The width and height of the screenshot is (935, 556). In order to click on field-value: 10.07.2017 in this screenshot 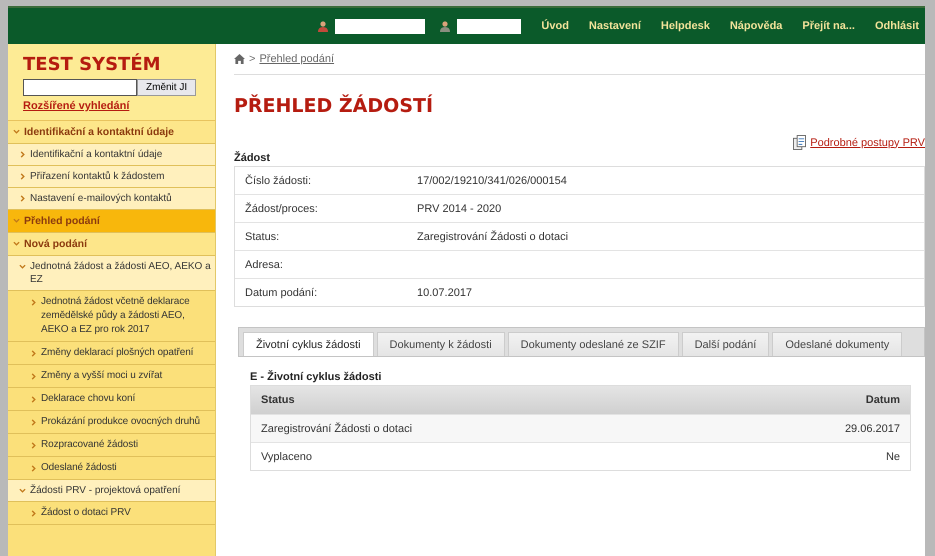, I will do `click(444, 292)`.